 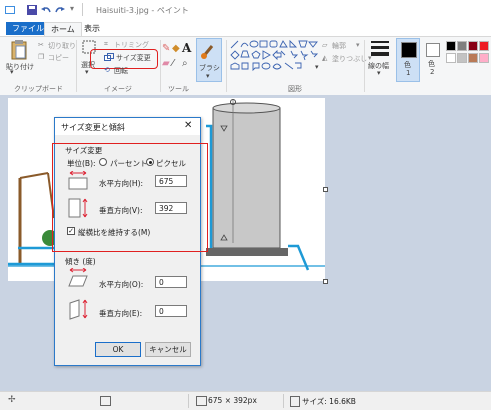 I want to click on color1-swatch, so click(x=409, y=50).